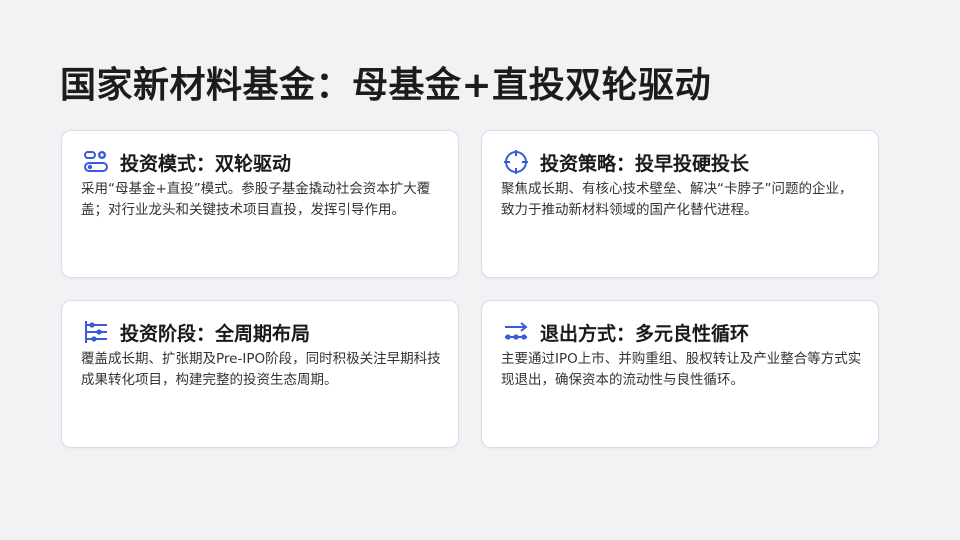 The height and width of the screenshot is (540, 960). What do you see at coordinates (516, 162) in the screenshot?
I see `target-crosshair-icon` at bounding box center [516, 162].